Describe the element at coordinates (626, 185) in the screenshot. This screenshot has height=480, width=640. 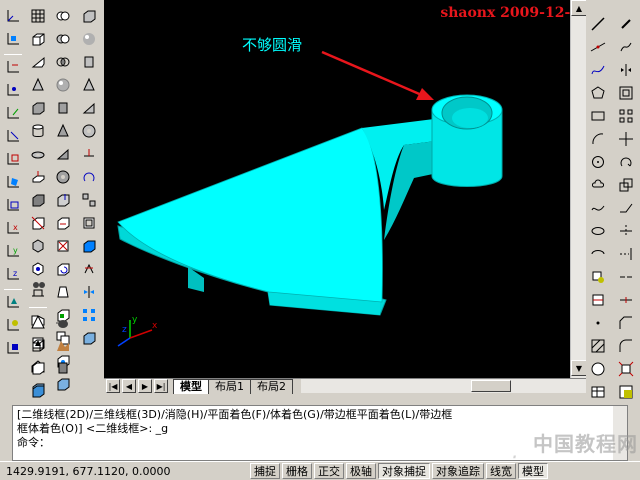
I see `scale-icon` at that location.